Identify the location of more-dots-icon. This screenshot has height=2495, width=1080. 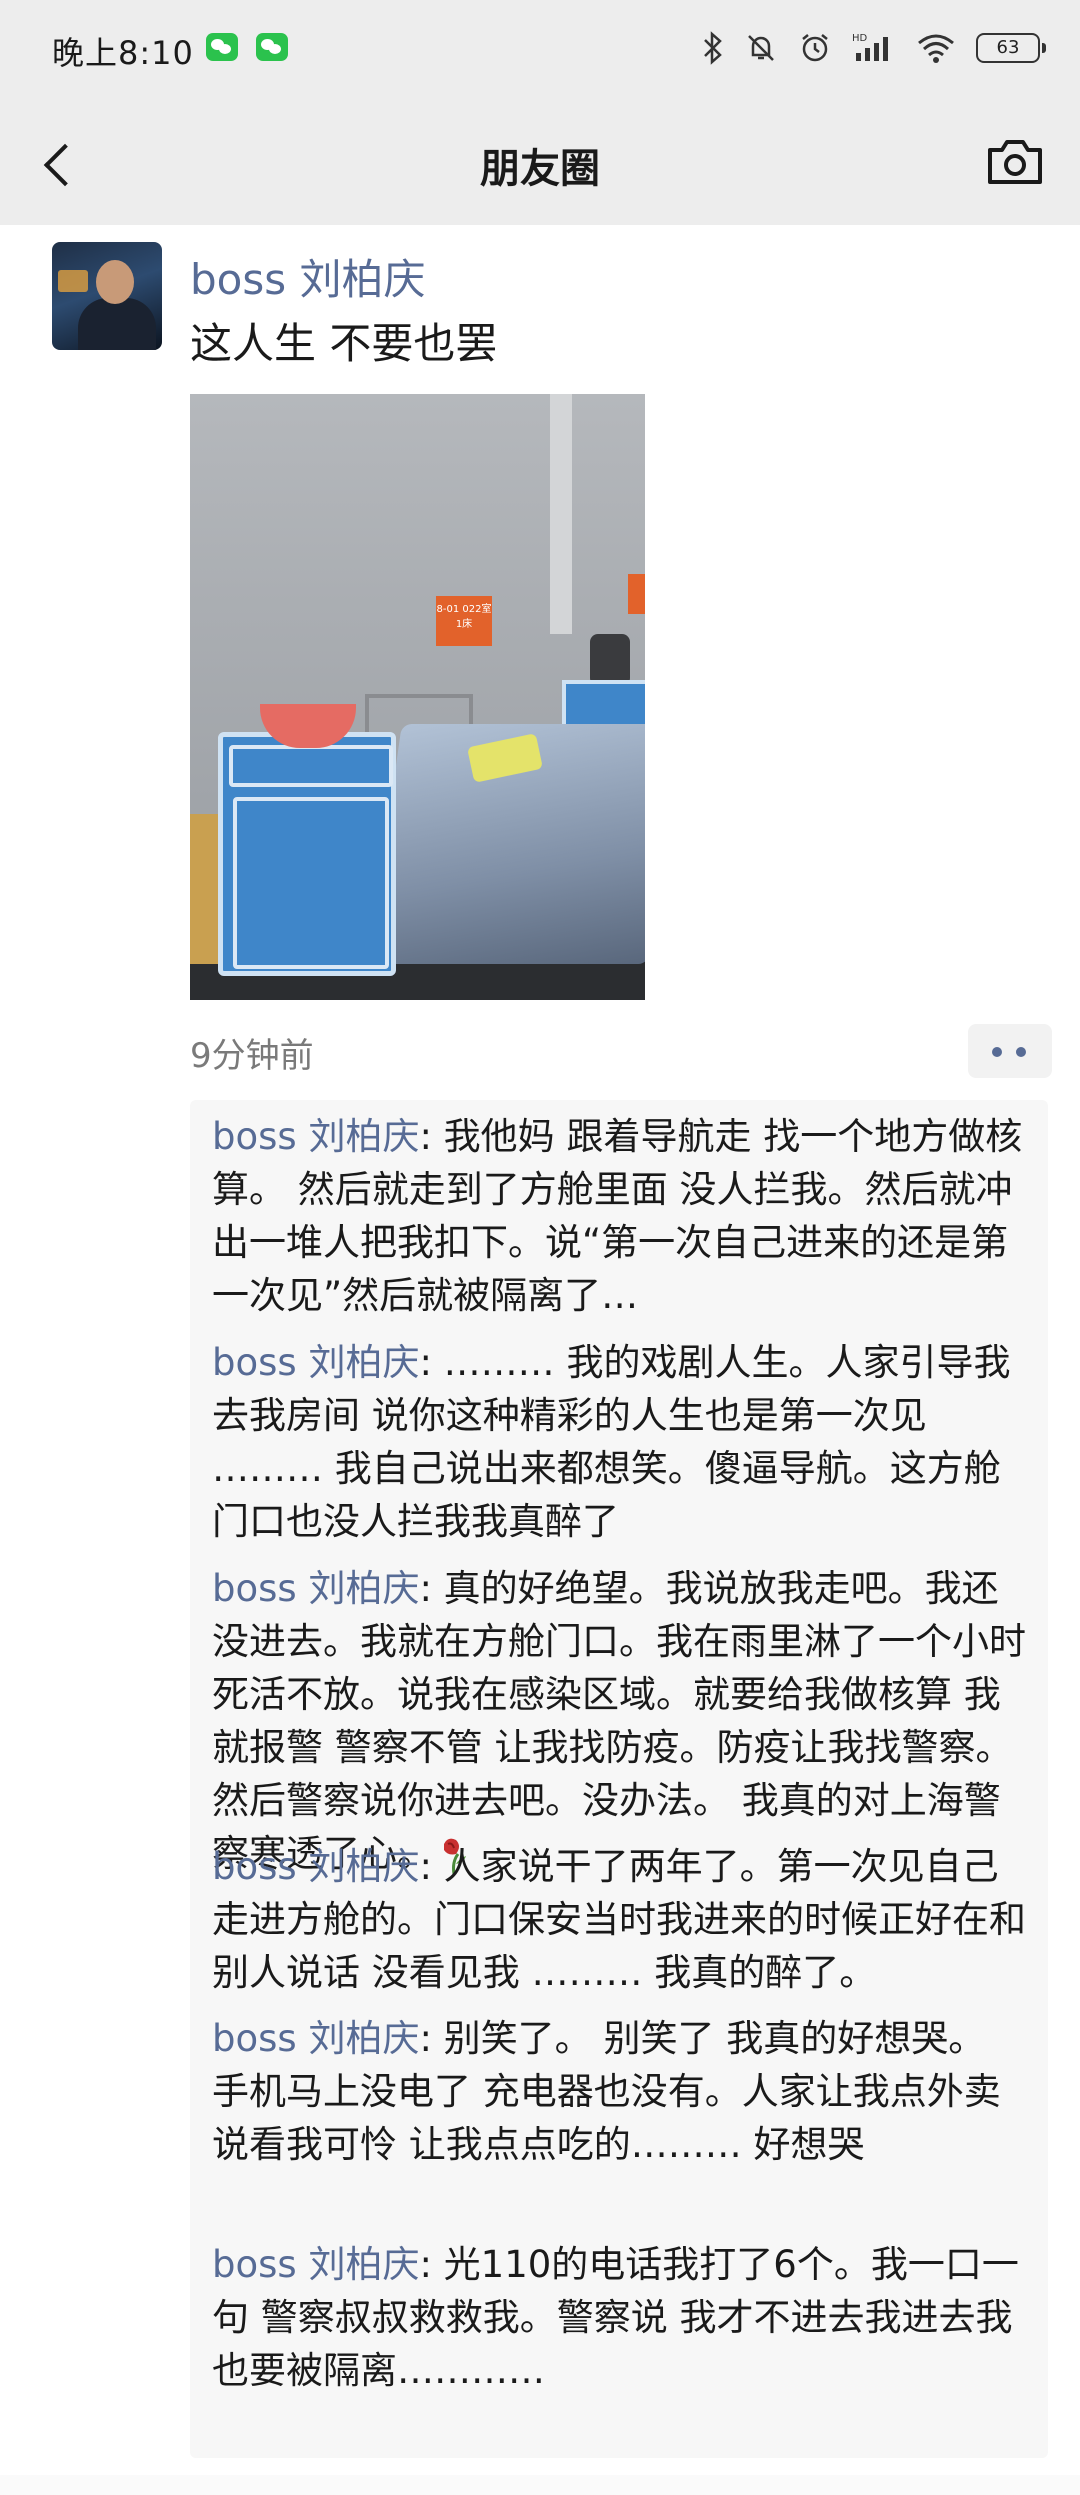
(1010, 1051).